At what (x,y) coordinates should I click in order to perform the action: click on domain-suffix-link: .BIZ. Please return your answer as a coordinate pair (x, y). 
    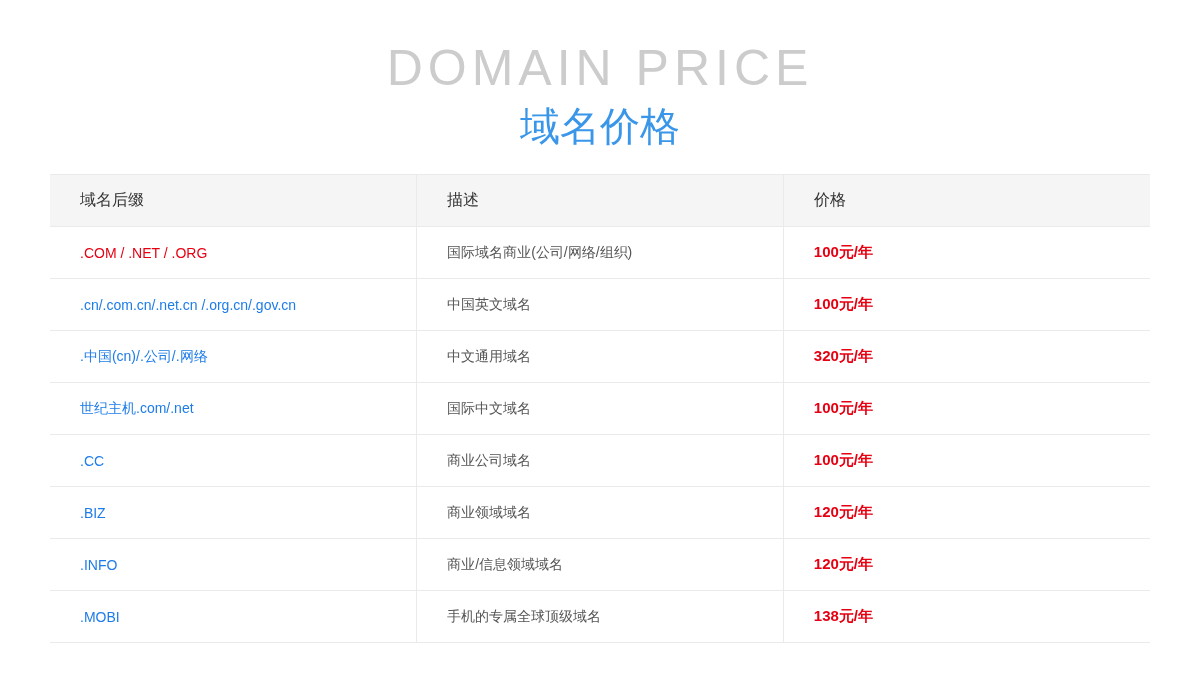
    Looking at the image, I should click on (233, 512).